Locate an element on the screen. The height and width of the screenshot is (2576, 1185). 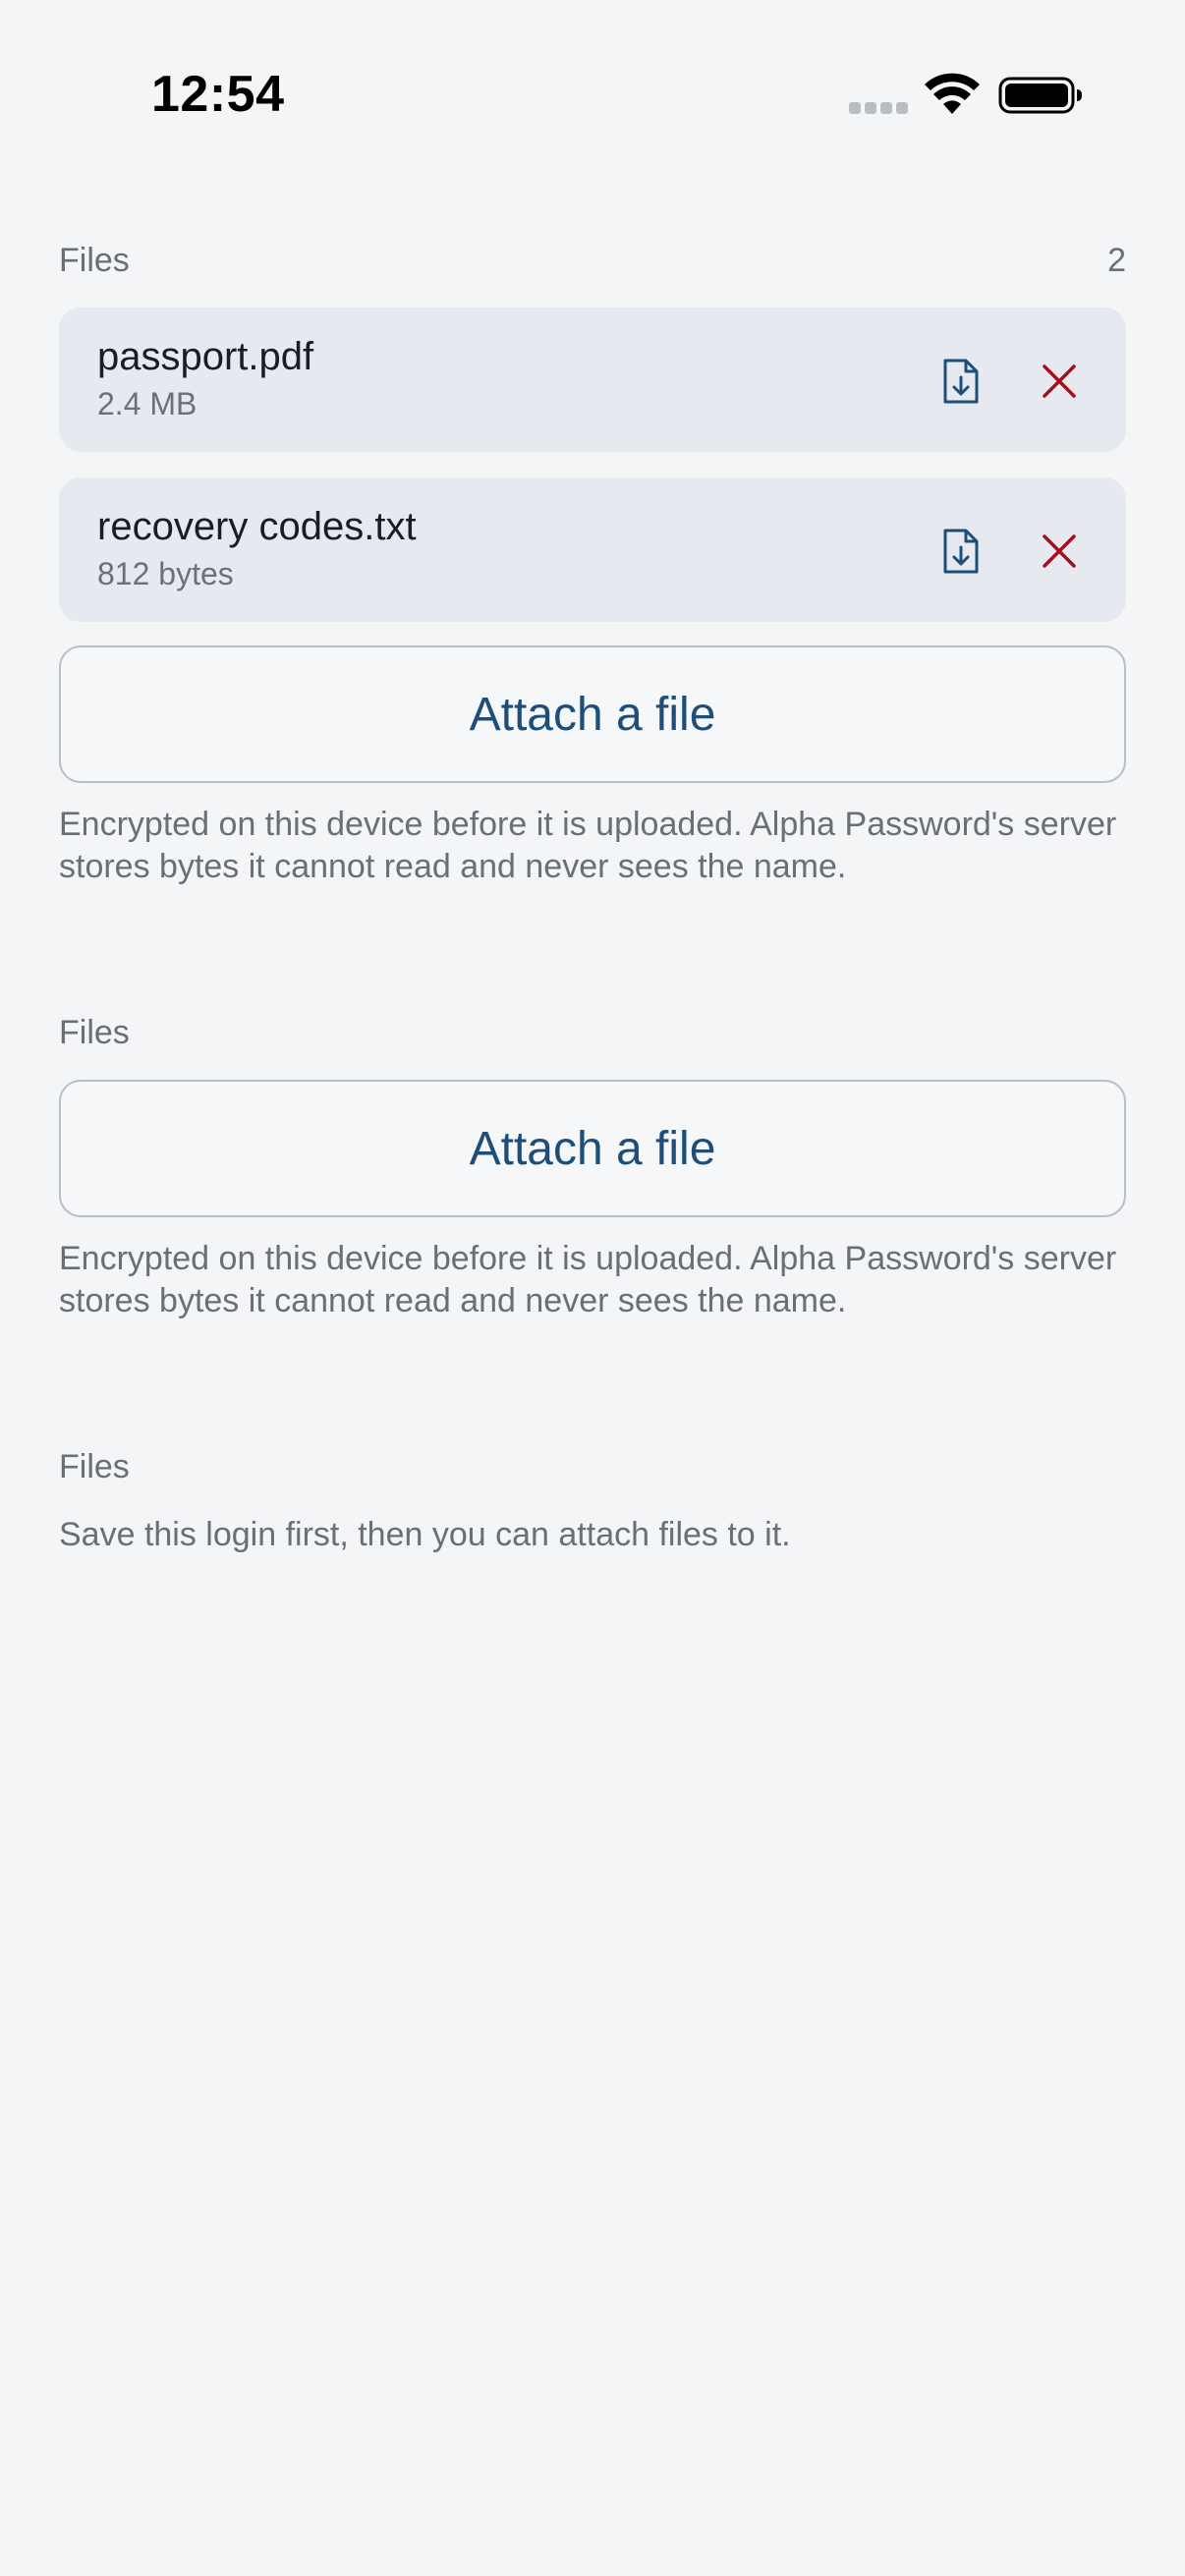
wifi-icon is located at coordinates (953, 93).